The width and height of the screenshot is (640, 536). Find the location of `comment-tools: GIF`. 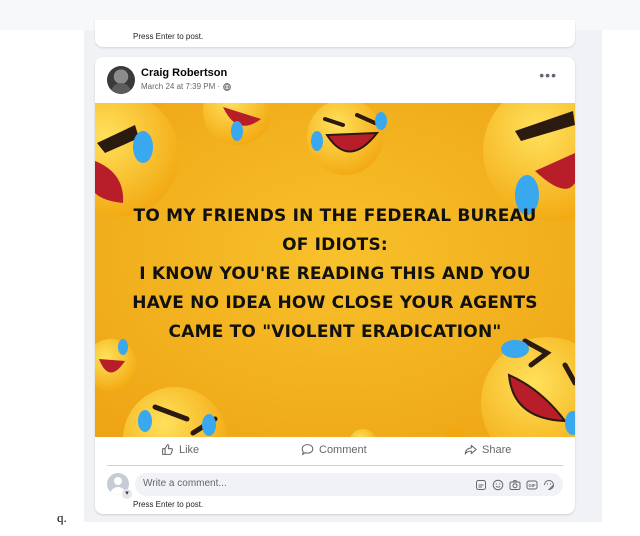

comment-tools: GIF is located at coordinates (515, 484).